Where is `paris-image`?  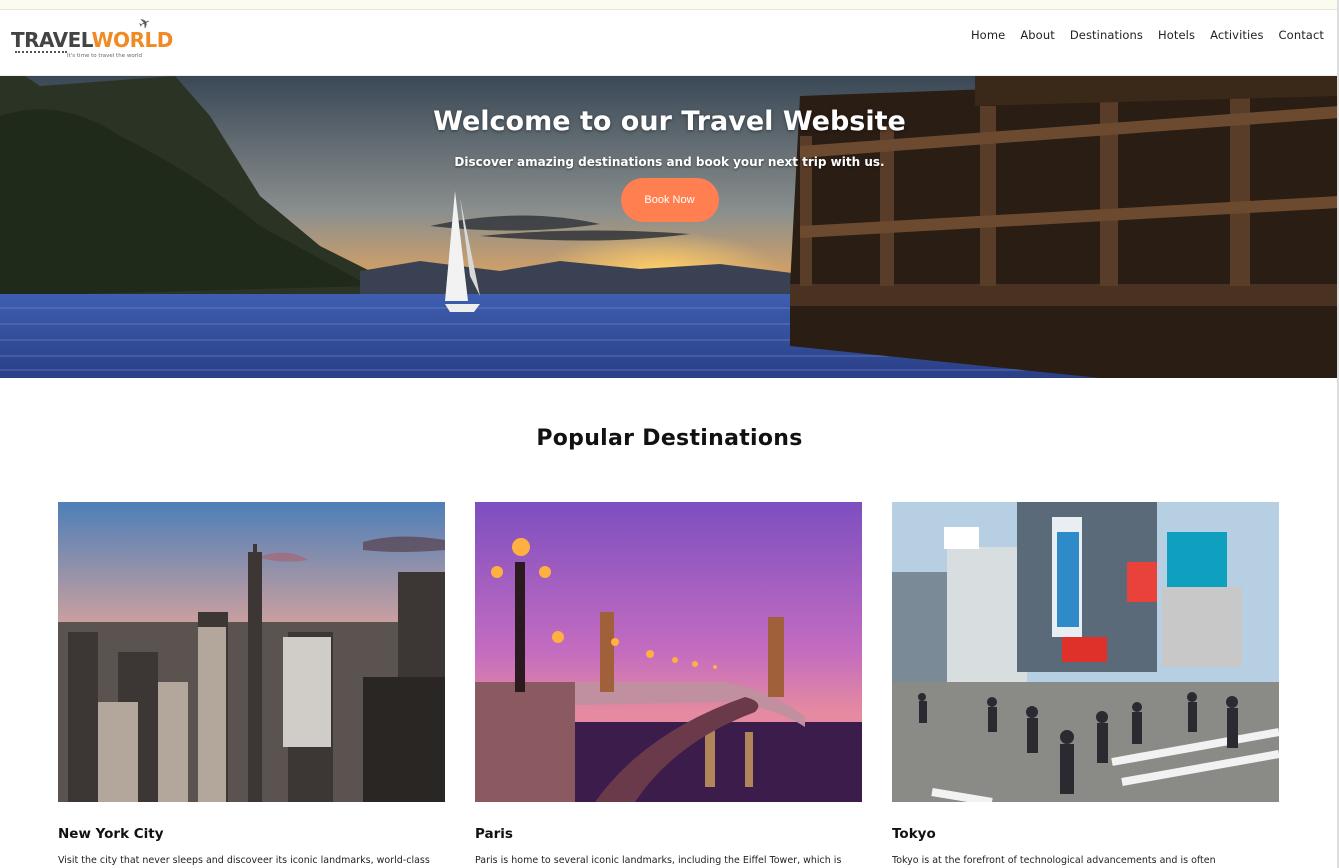
paris-image is located at coordinates (668, 652).